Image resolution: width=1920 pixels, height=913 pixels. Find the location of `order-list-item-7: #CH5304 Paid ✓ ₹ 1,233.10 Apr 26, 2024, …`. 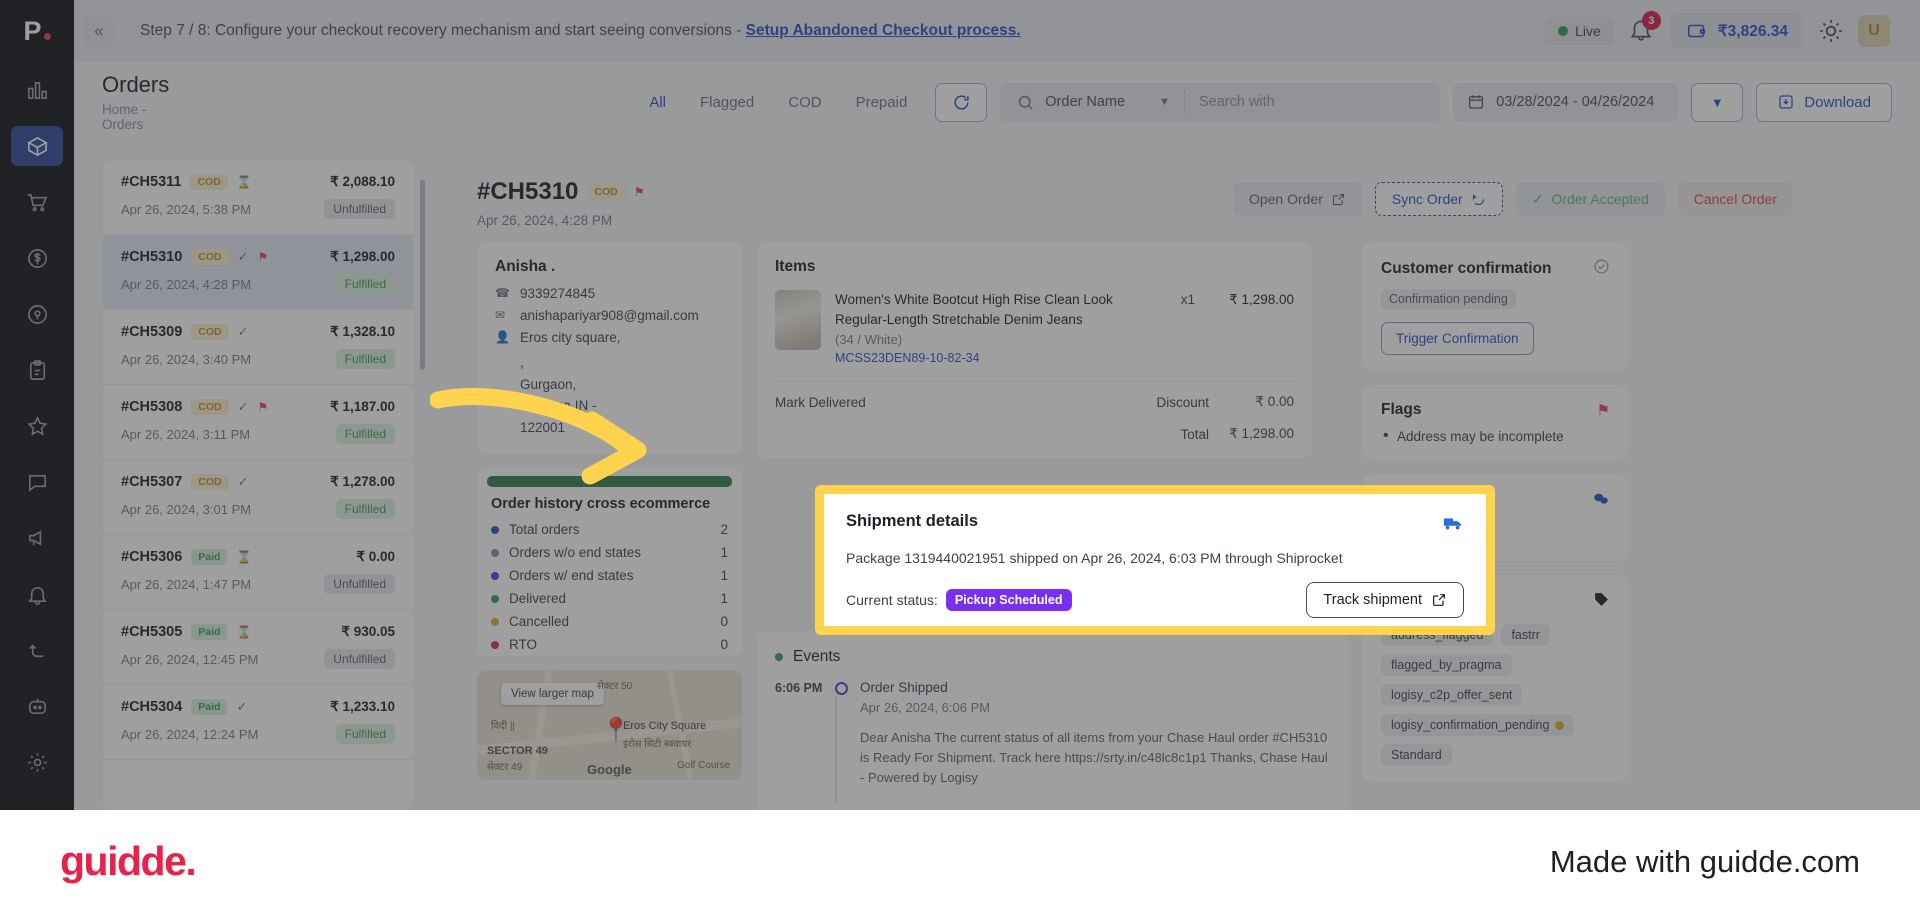

order-list-item-7: #CH5304 Paid ✓ ₹ 1,233.10 Apr 26, 2024, … is located at coordinates (258, 722).